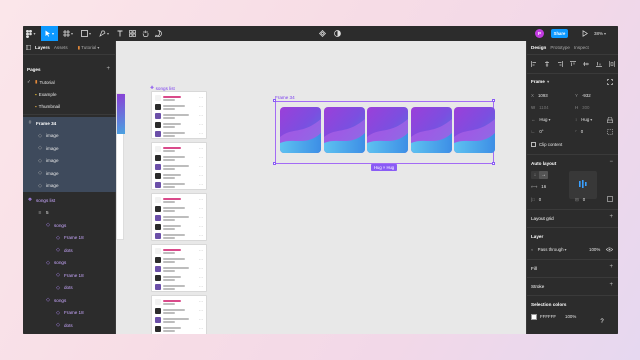 This screenshot has height=360, width=640. What do you see at coordinates (540, 119) in the screenshot?
I see `width-mode-dropdown: ↔ Hug ▾` at bounding box center [540, 119].